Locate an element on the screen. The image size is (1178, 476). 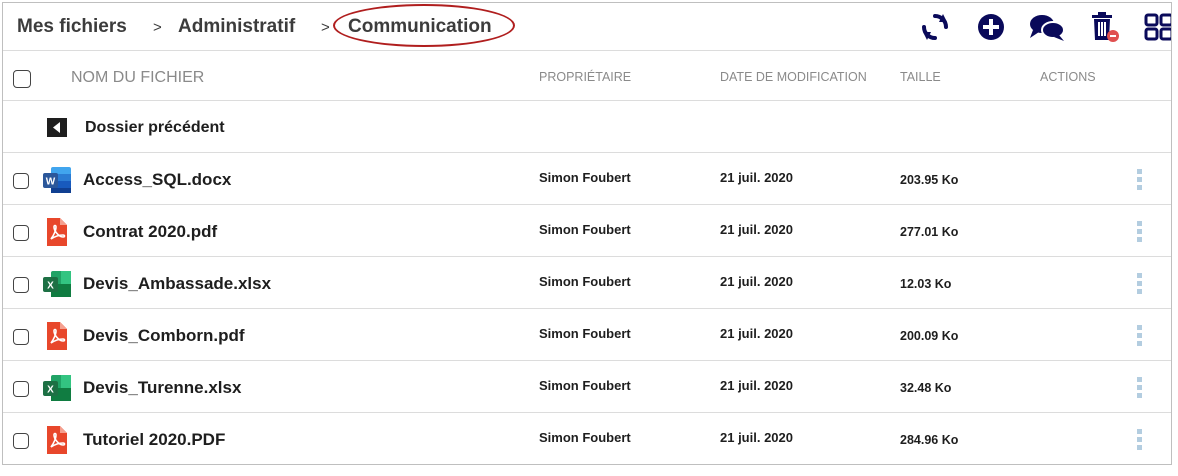
file-name: Access_SQL.docx is located at coordinates (157, 180).